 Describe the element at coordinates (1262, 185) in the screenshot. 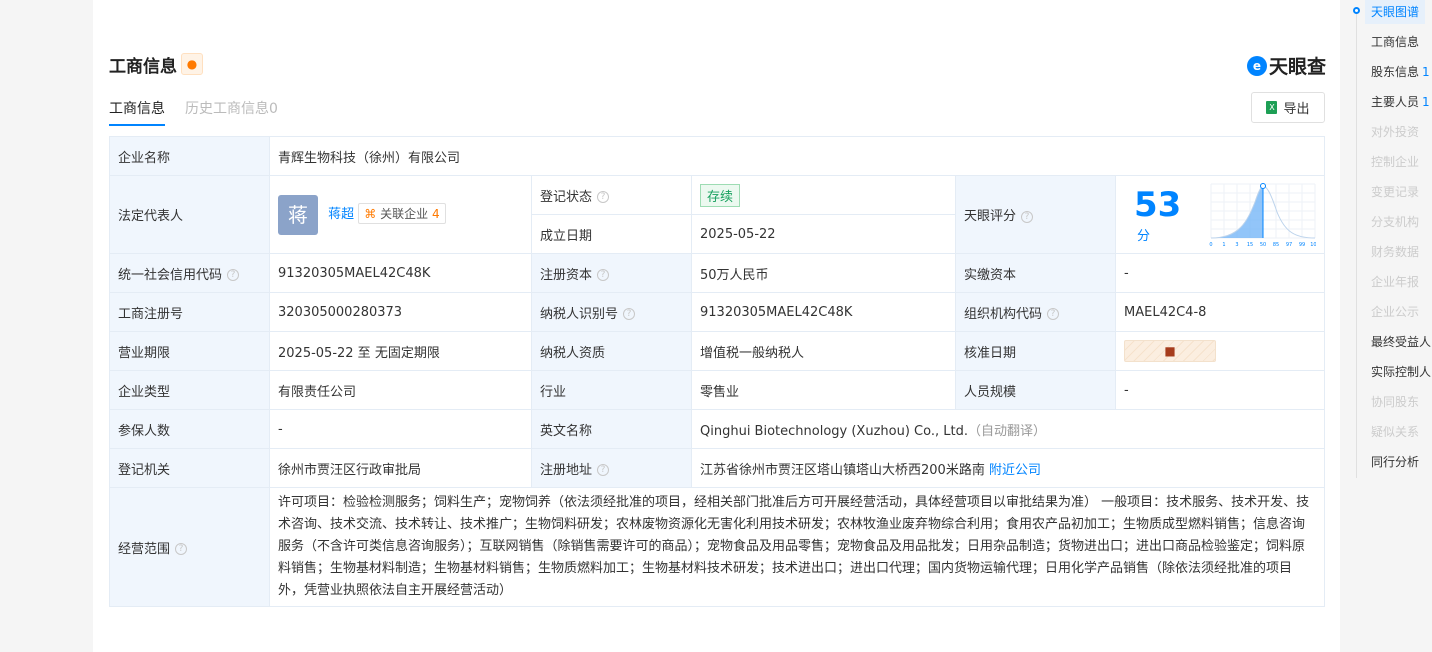

I see `score-marker` at that location.